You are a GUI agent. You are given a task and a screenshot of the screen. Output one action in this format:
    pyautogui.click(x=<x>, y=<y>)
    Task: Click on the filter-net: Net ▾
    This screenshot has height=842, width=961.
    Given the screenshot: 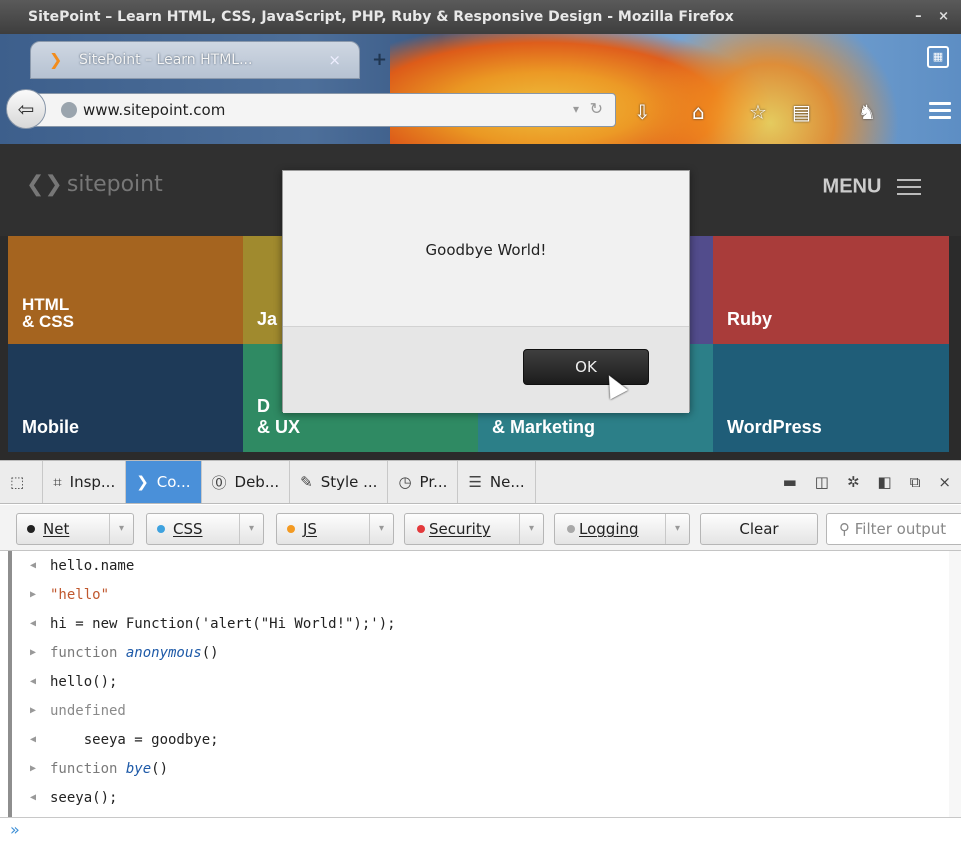 What is the action you would take?
    pyautogui.click(x=75, y=529)
    